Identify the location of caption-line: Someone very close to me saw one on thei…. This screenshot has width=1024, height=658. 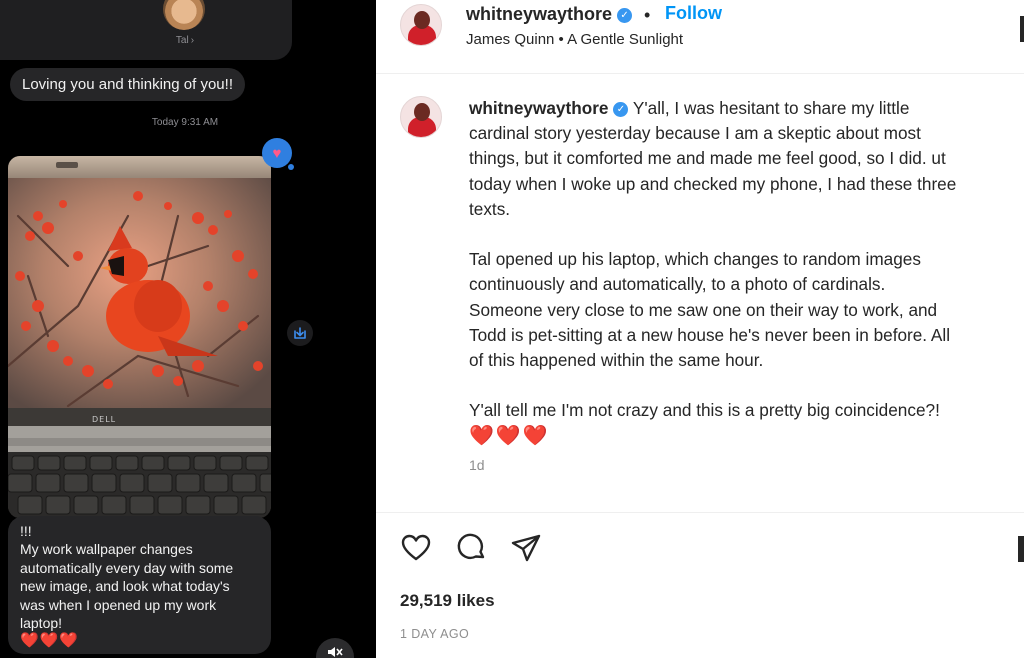
(703, 309).